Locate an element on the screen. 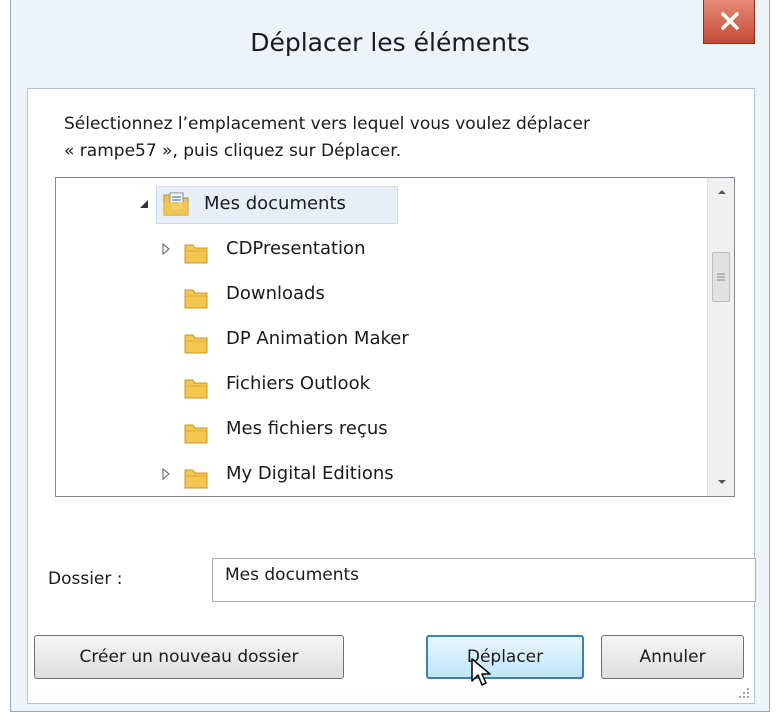  folder-input is located at coordinates (484, 580).